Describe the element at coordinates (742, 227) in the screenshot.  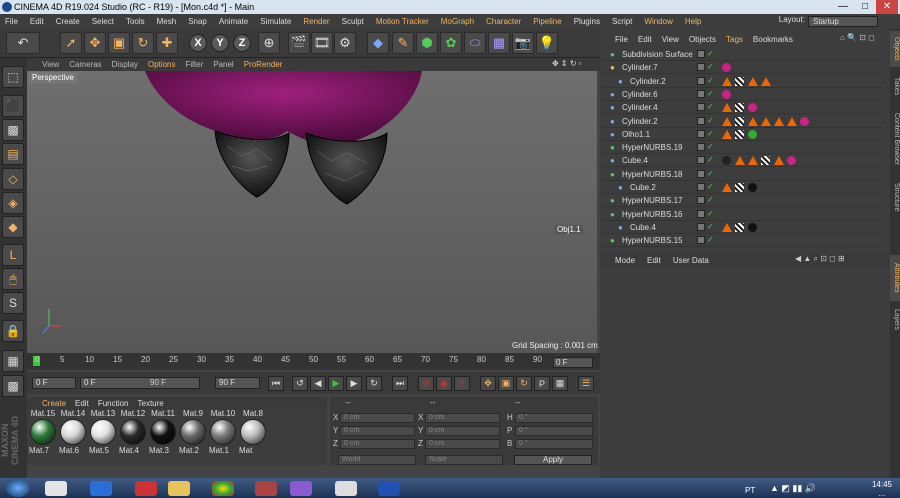
I see `object-row: ● Cube.4 ✓` at that location.